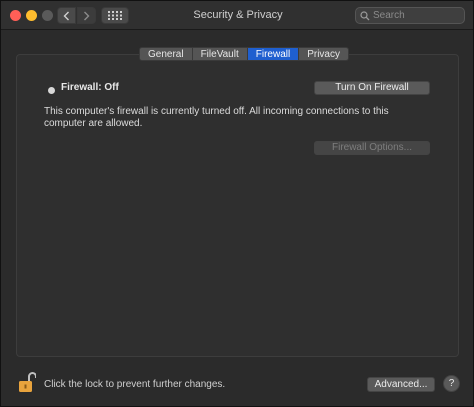 The width and height of the screenshot is (474, 407). What do you see at coordinates (324, 54) in the screenshot?
I see `tab-privacy: Privacy` at bounding box center [324, 54].